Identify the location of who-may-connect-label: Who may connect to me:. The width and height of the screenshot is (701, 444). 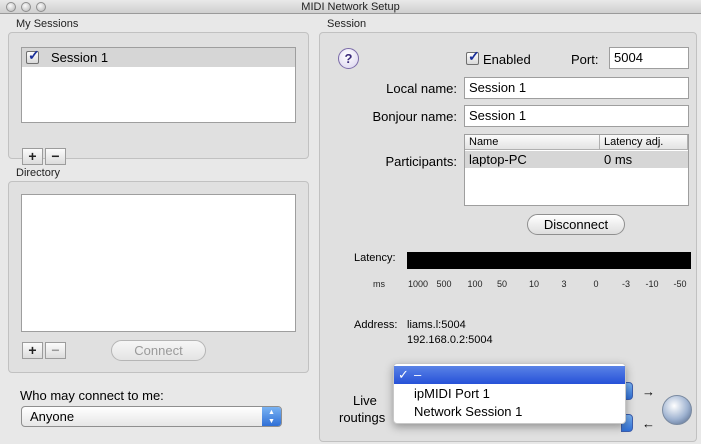
(92, 395).